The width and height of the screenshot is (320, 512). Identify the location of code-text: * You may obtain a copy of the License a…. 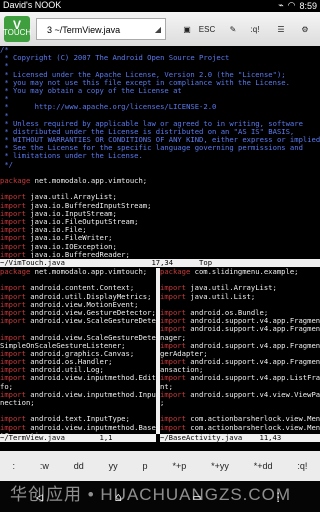
(91, 90).